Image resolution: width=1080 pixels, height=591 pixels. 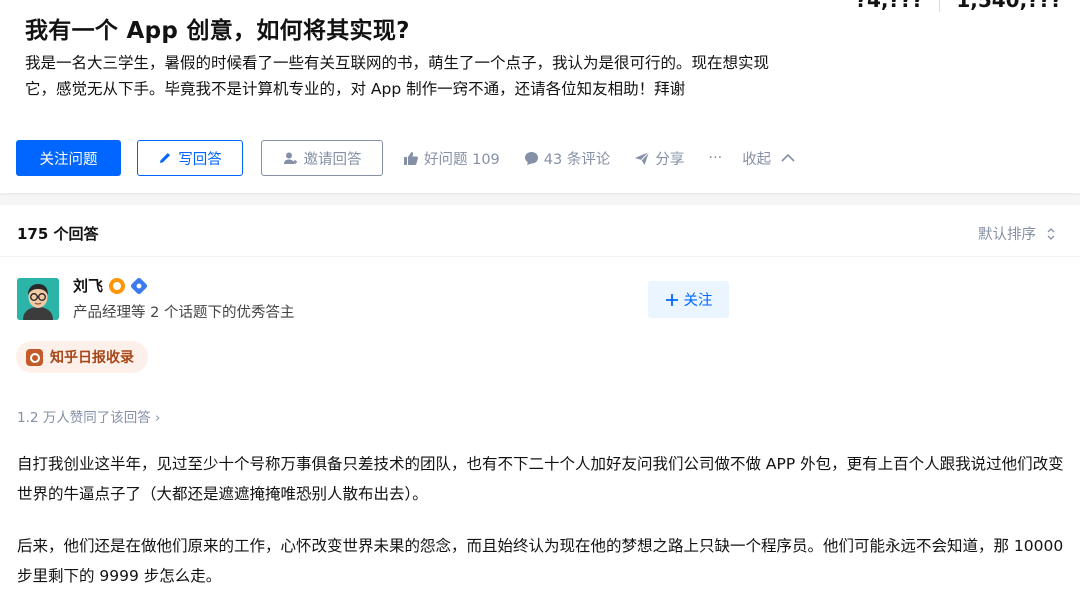 What do you see at coordinates (88, 416) in the screenshot?
I see `upvote-summary: 1.2 万人赞同了该回答 ›` at bounding box center [88, 416].